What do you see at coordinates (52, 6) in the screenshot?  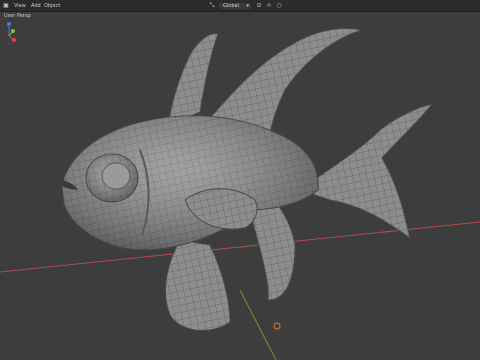 I see `menu-object: Object` at bounding box center [52, 6].